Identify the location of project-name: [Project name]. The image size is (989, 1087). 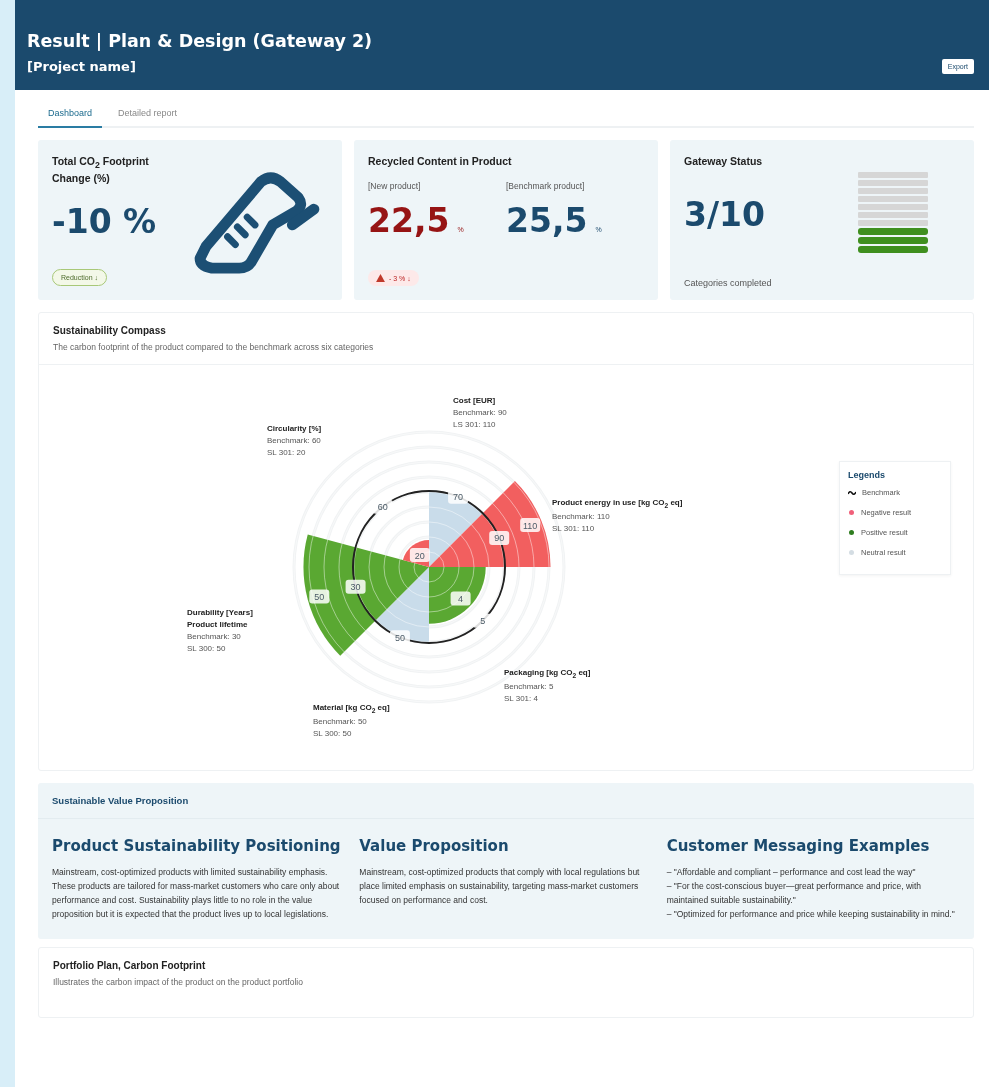
(82, 66).